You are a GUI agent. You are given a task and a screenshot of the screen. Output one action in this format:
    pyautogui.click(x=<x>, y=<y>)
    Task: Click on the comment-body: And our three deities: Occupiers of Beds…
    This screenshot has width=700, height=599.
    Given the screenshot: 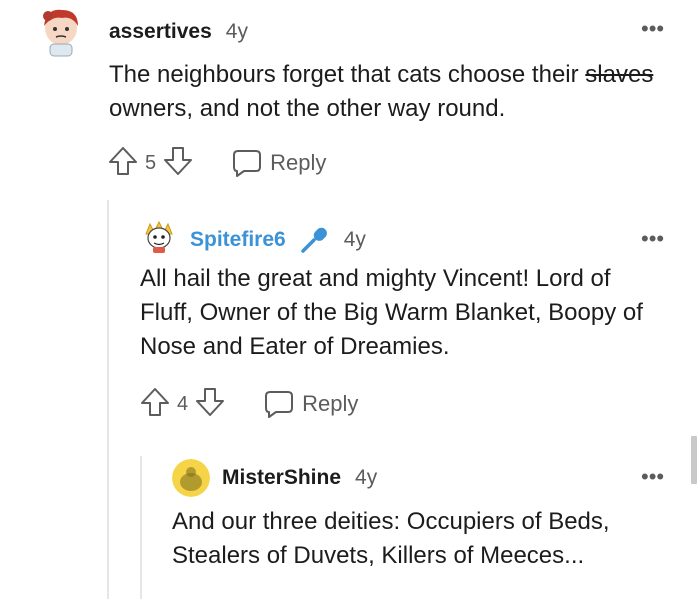 What is the action you would take?
    pyautogui.click(x=391, y=538)
    